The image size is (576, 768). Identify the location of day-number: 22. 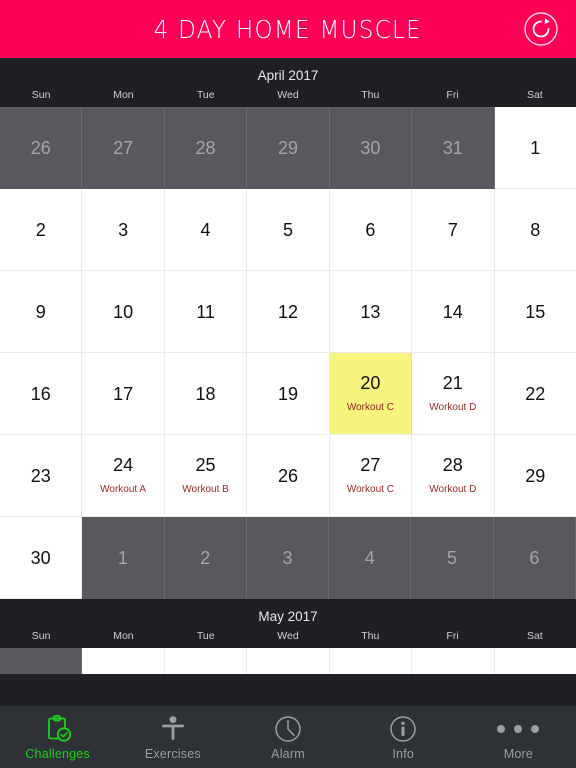
(535, 393).